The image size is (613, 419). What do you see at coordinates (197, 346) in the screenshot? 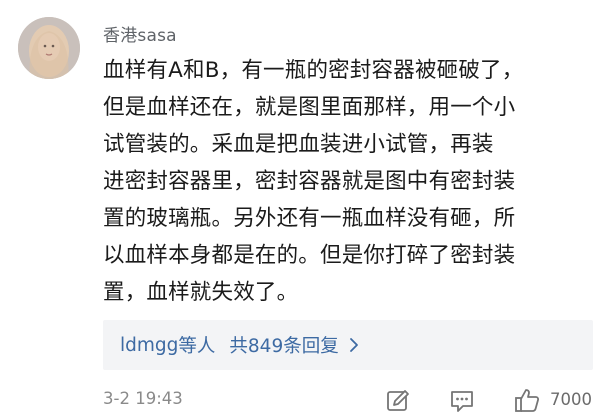
I see `reply-users-suffix: 等人` at bounding box center [197, 346].